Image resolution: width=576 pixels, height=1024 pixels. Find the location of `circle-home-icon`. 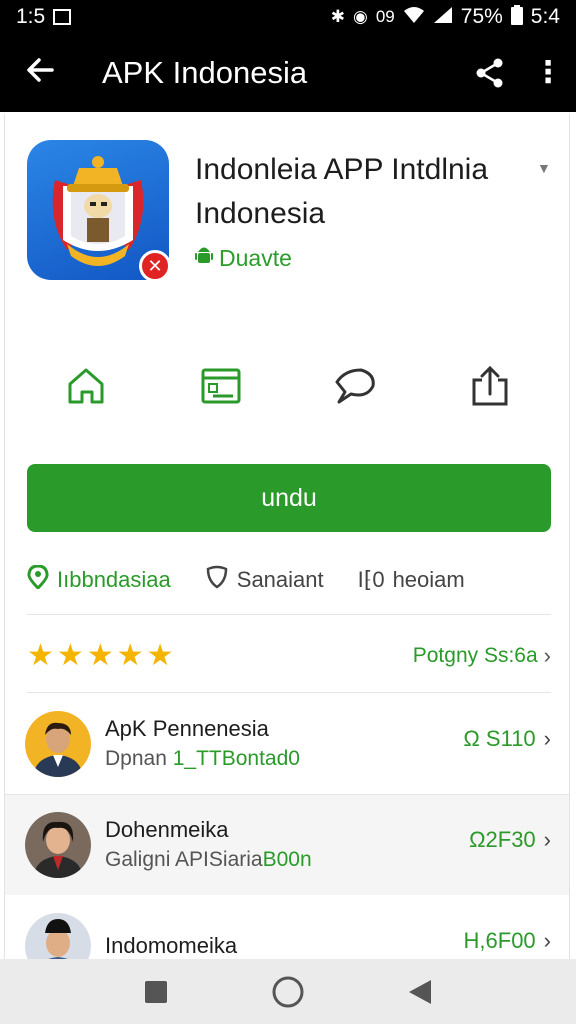

circle-home-icon is located at coordinates (288, 992).